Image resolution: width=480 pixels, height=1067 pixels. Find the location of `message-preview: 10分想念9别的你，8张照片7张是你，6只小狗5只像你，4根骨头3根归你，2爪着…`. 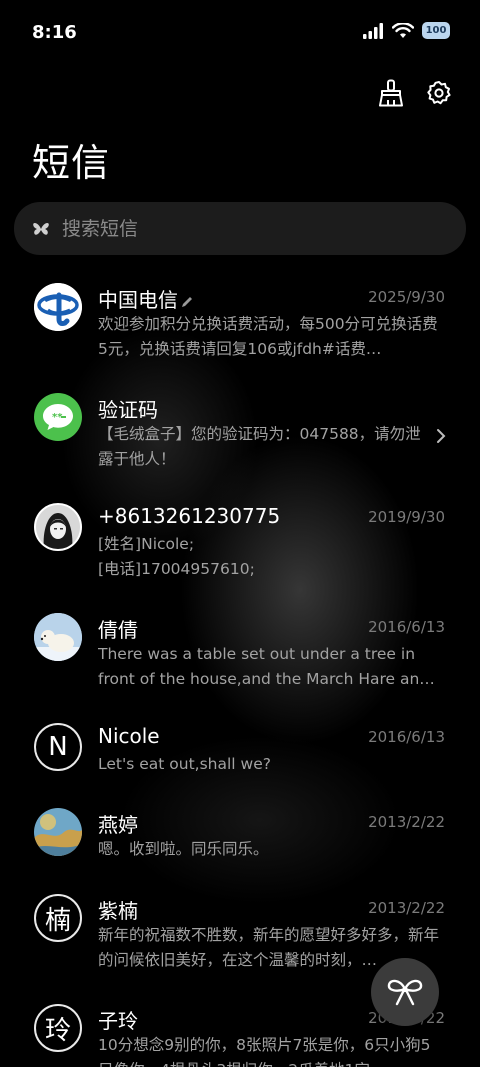

message-preview: 10分想念9别的你，8张照片7张是你，6只小狗5只像你，4根骨头3根归你，2爪着… is located at coordinates (264, 1051).